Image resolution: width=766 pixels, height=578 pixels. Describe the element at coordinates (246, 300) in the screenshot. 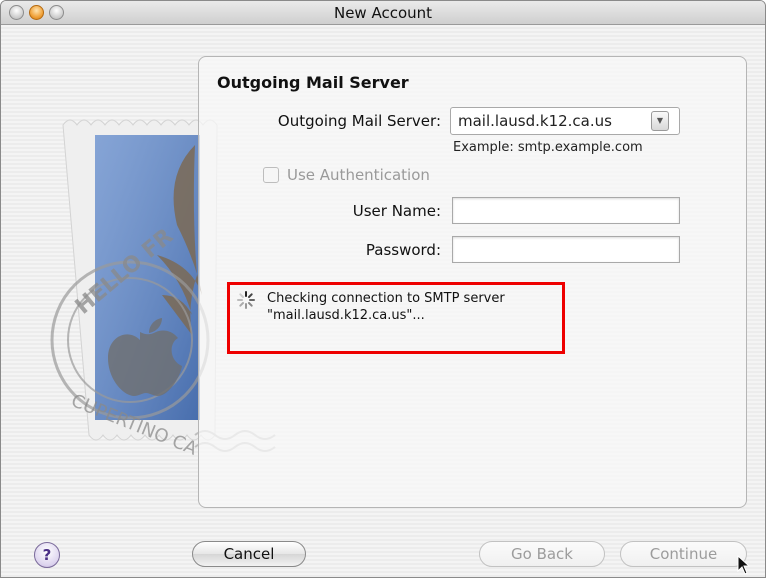

I see `progress-spinner-icon` at that location.